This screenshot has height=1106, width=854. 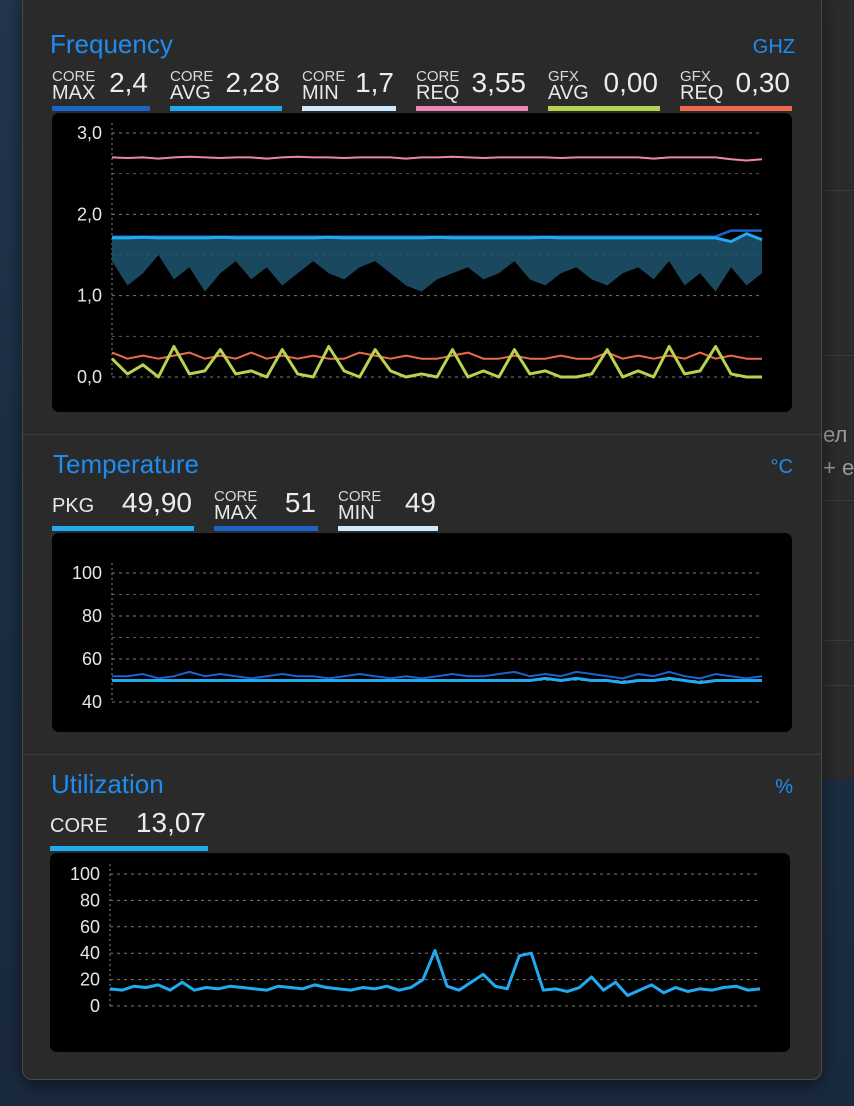 What do you see at coordinates (374, 82) in the screenshot?
I see `stat-value: 1,7` at bounding box center [374, 82].